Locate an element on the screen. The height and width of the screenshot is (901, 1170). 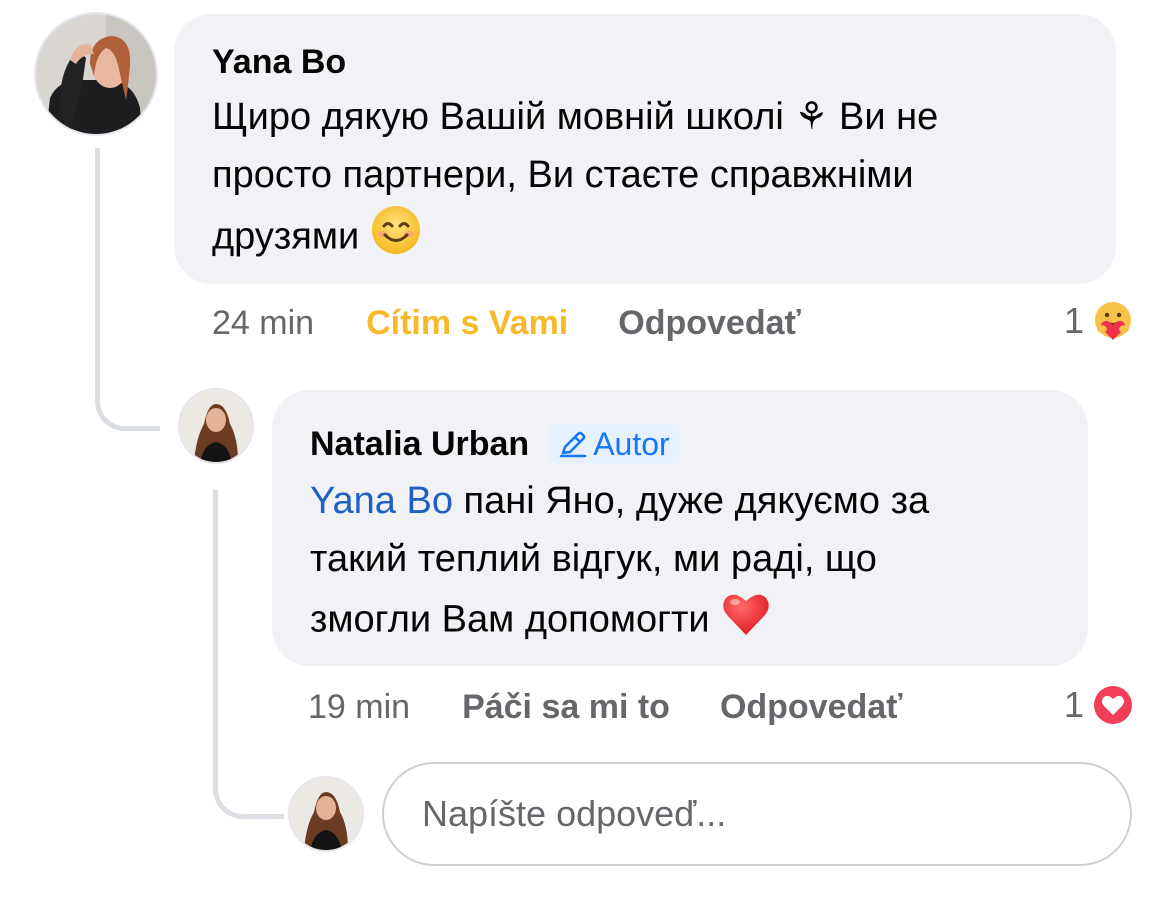
reply-author-row: Natalia Urban Autor is located at coordinates (681, 444).